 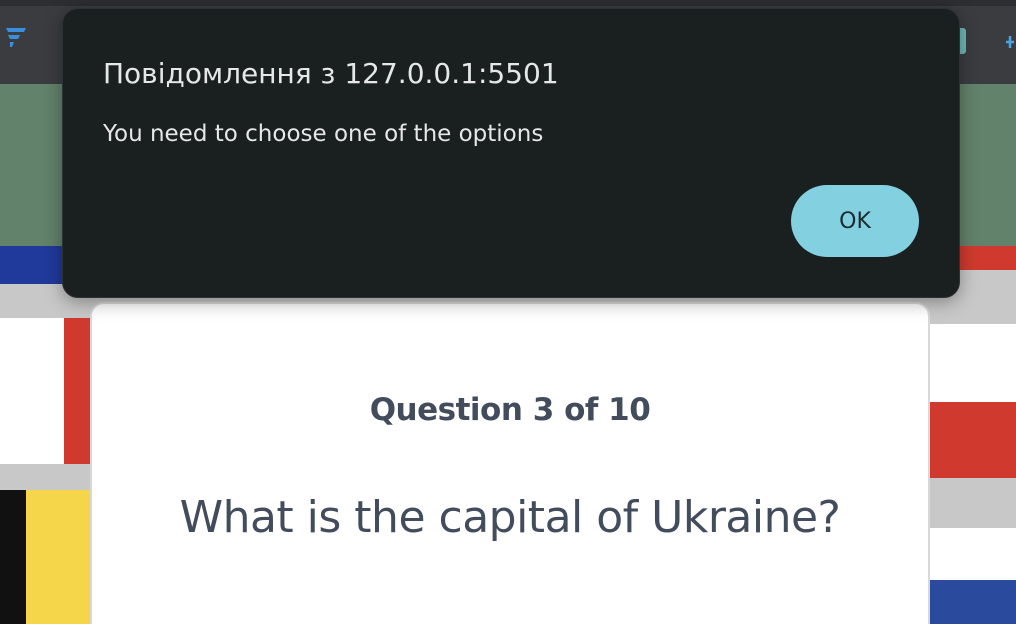 What do you see at coordinates (972, 602) in the screenshot?
I see `flag-right-blue` at bounding box center [972, 602].